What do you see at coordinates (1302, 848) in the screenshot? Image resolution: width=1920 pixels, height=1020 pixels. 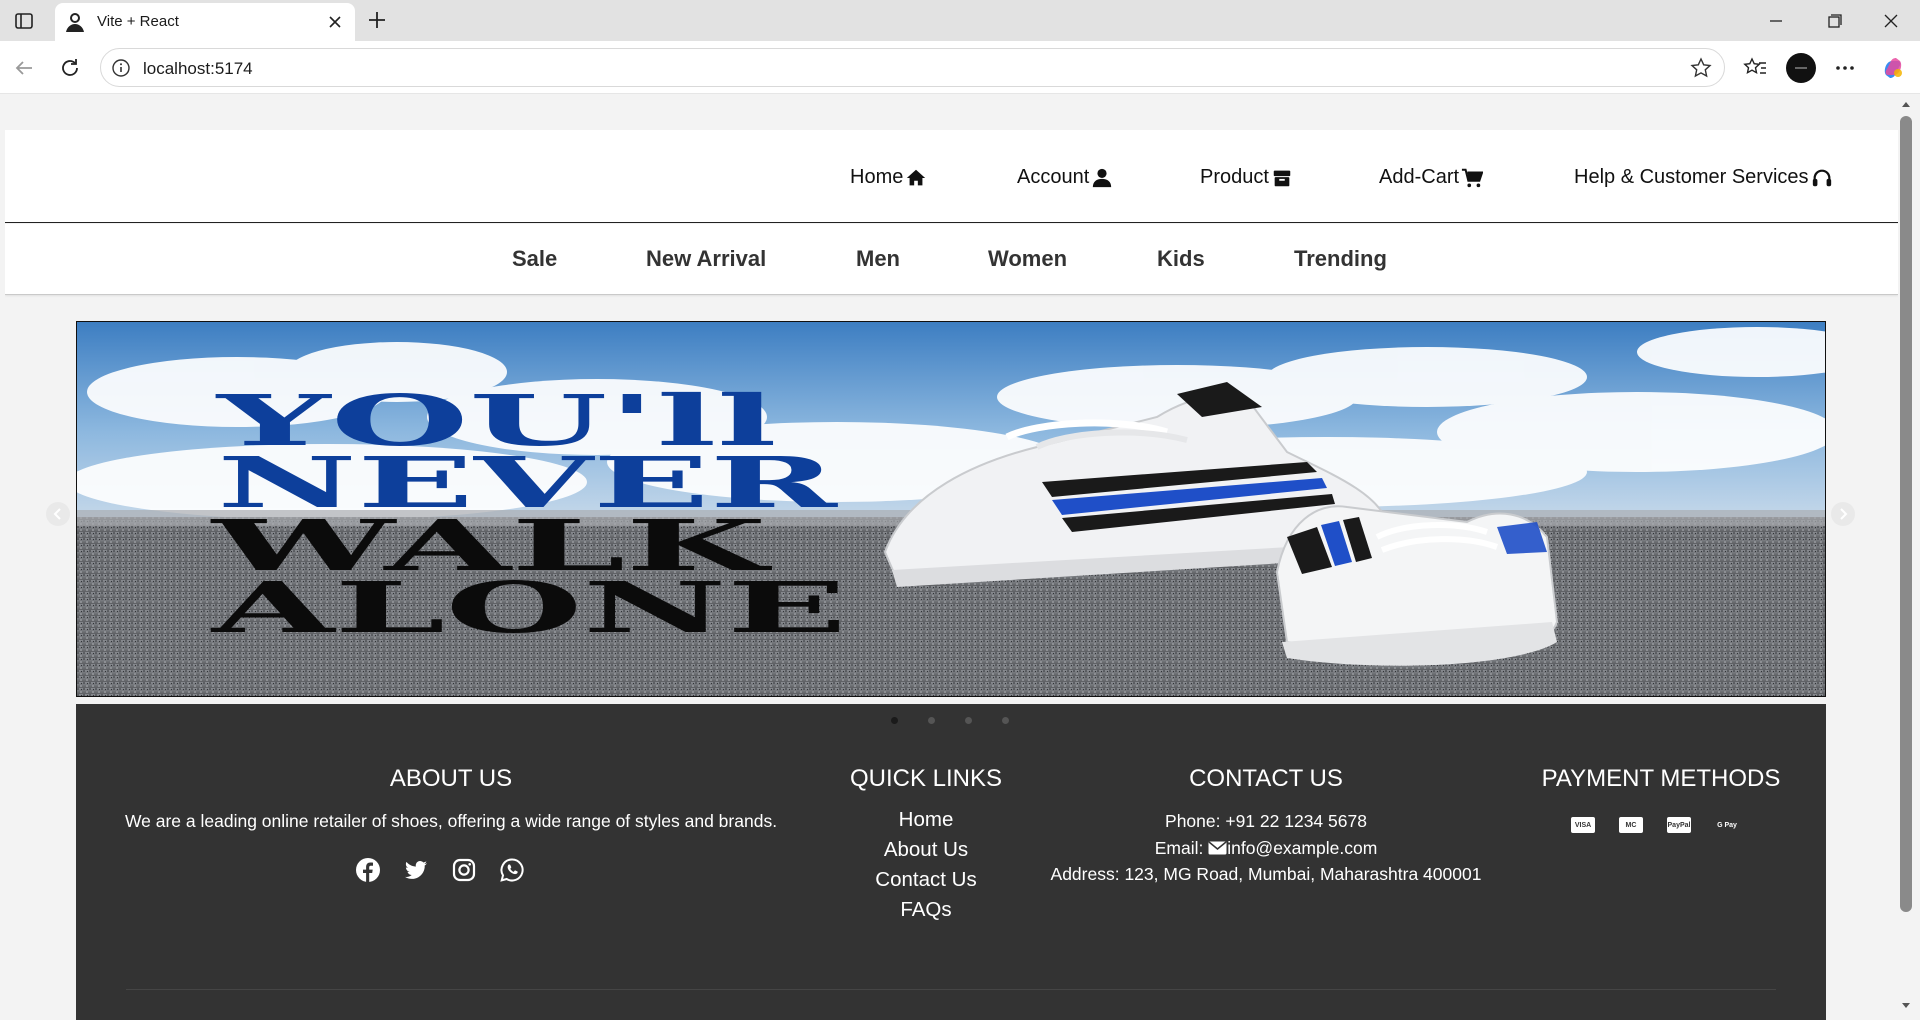 I see `contact-email: info@example.com` at bounding box center [1302, 848].